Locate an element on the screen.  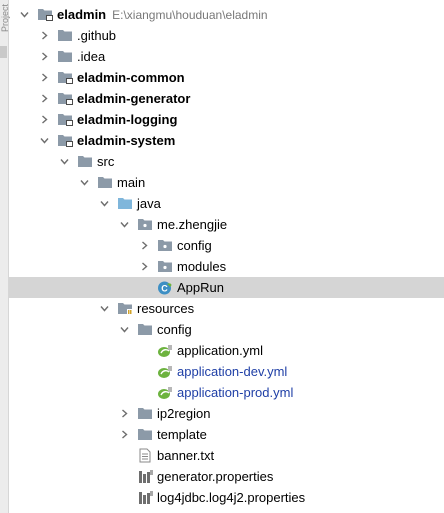
tree-node-label: template is located at coordinates (182, 434).